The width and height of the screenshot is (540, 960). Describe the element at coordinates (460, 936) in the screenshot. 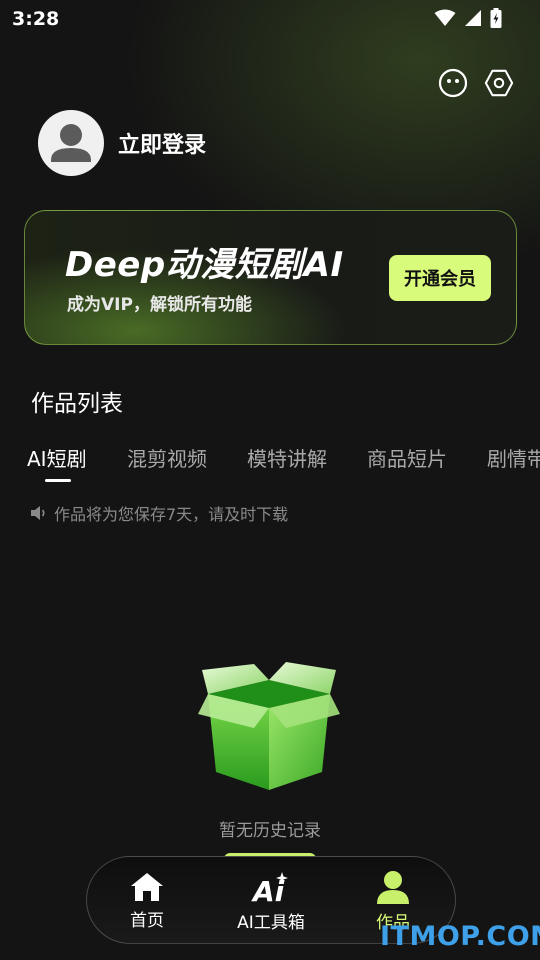

I see `watermark: ITMOP.COM` at that location.